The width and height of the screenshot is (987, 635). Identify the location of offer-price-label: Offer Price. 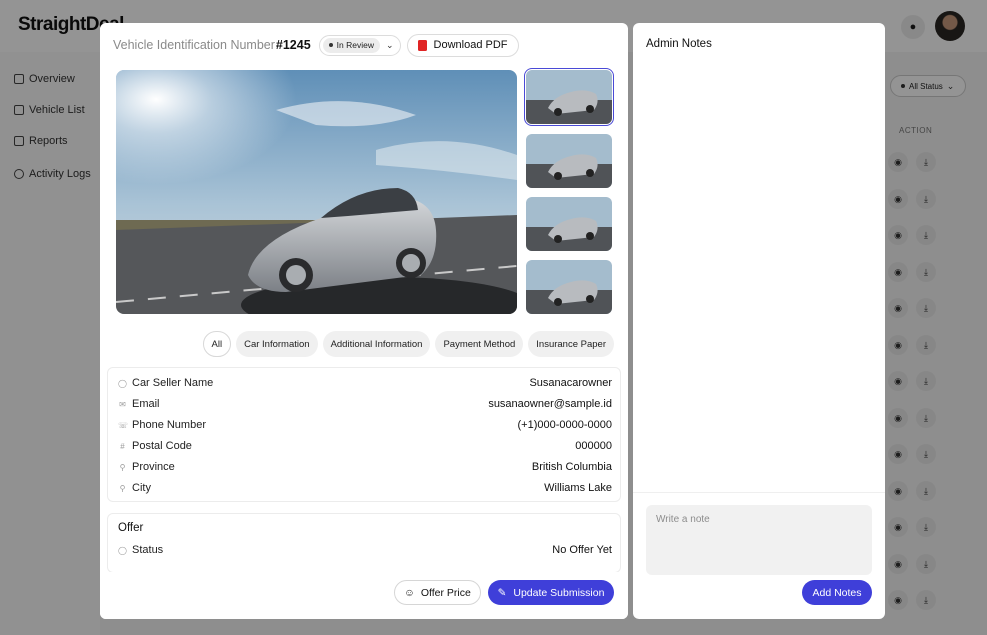
(445, 592).